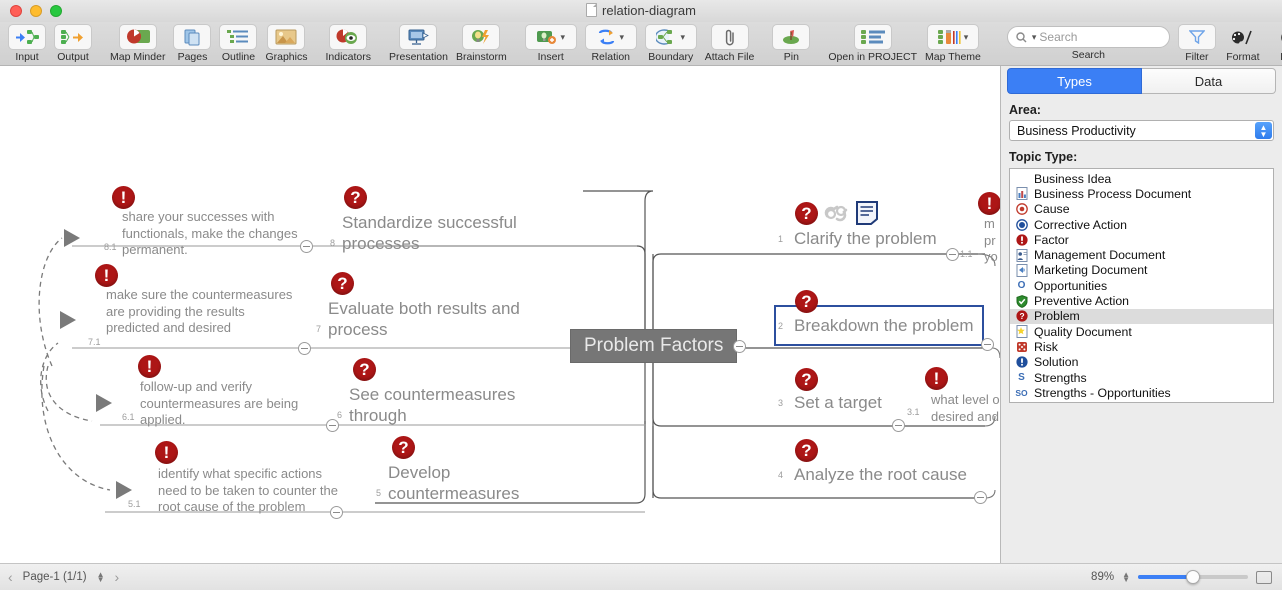  I want to click on map-node-8-1: !, so click(123, 197).